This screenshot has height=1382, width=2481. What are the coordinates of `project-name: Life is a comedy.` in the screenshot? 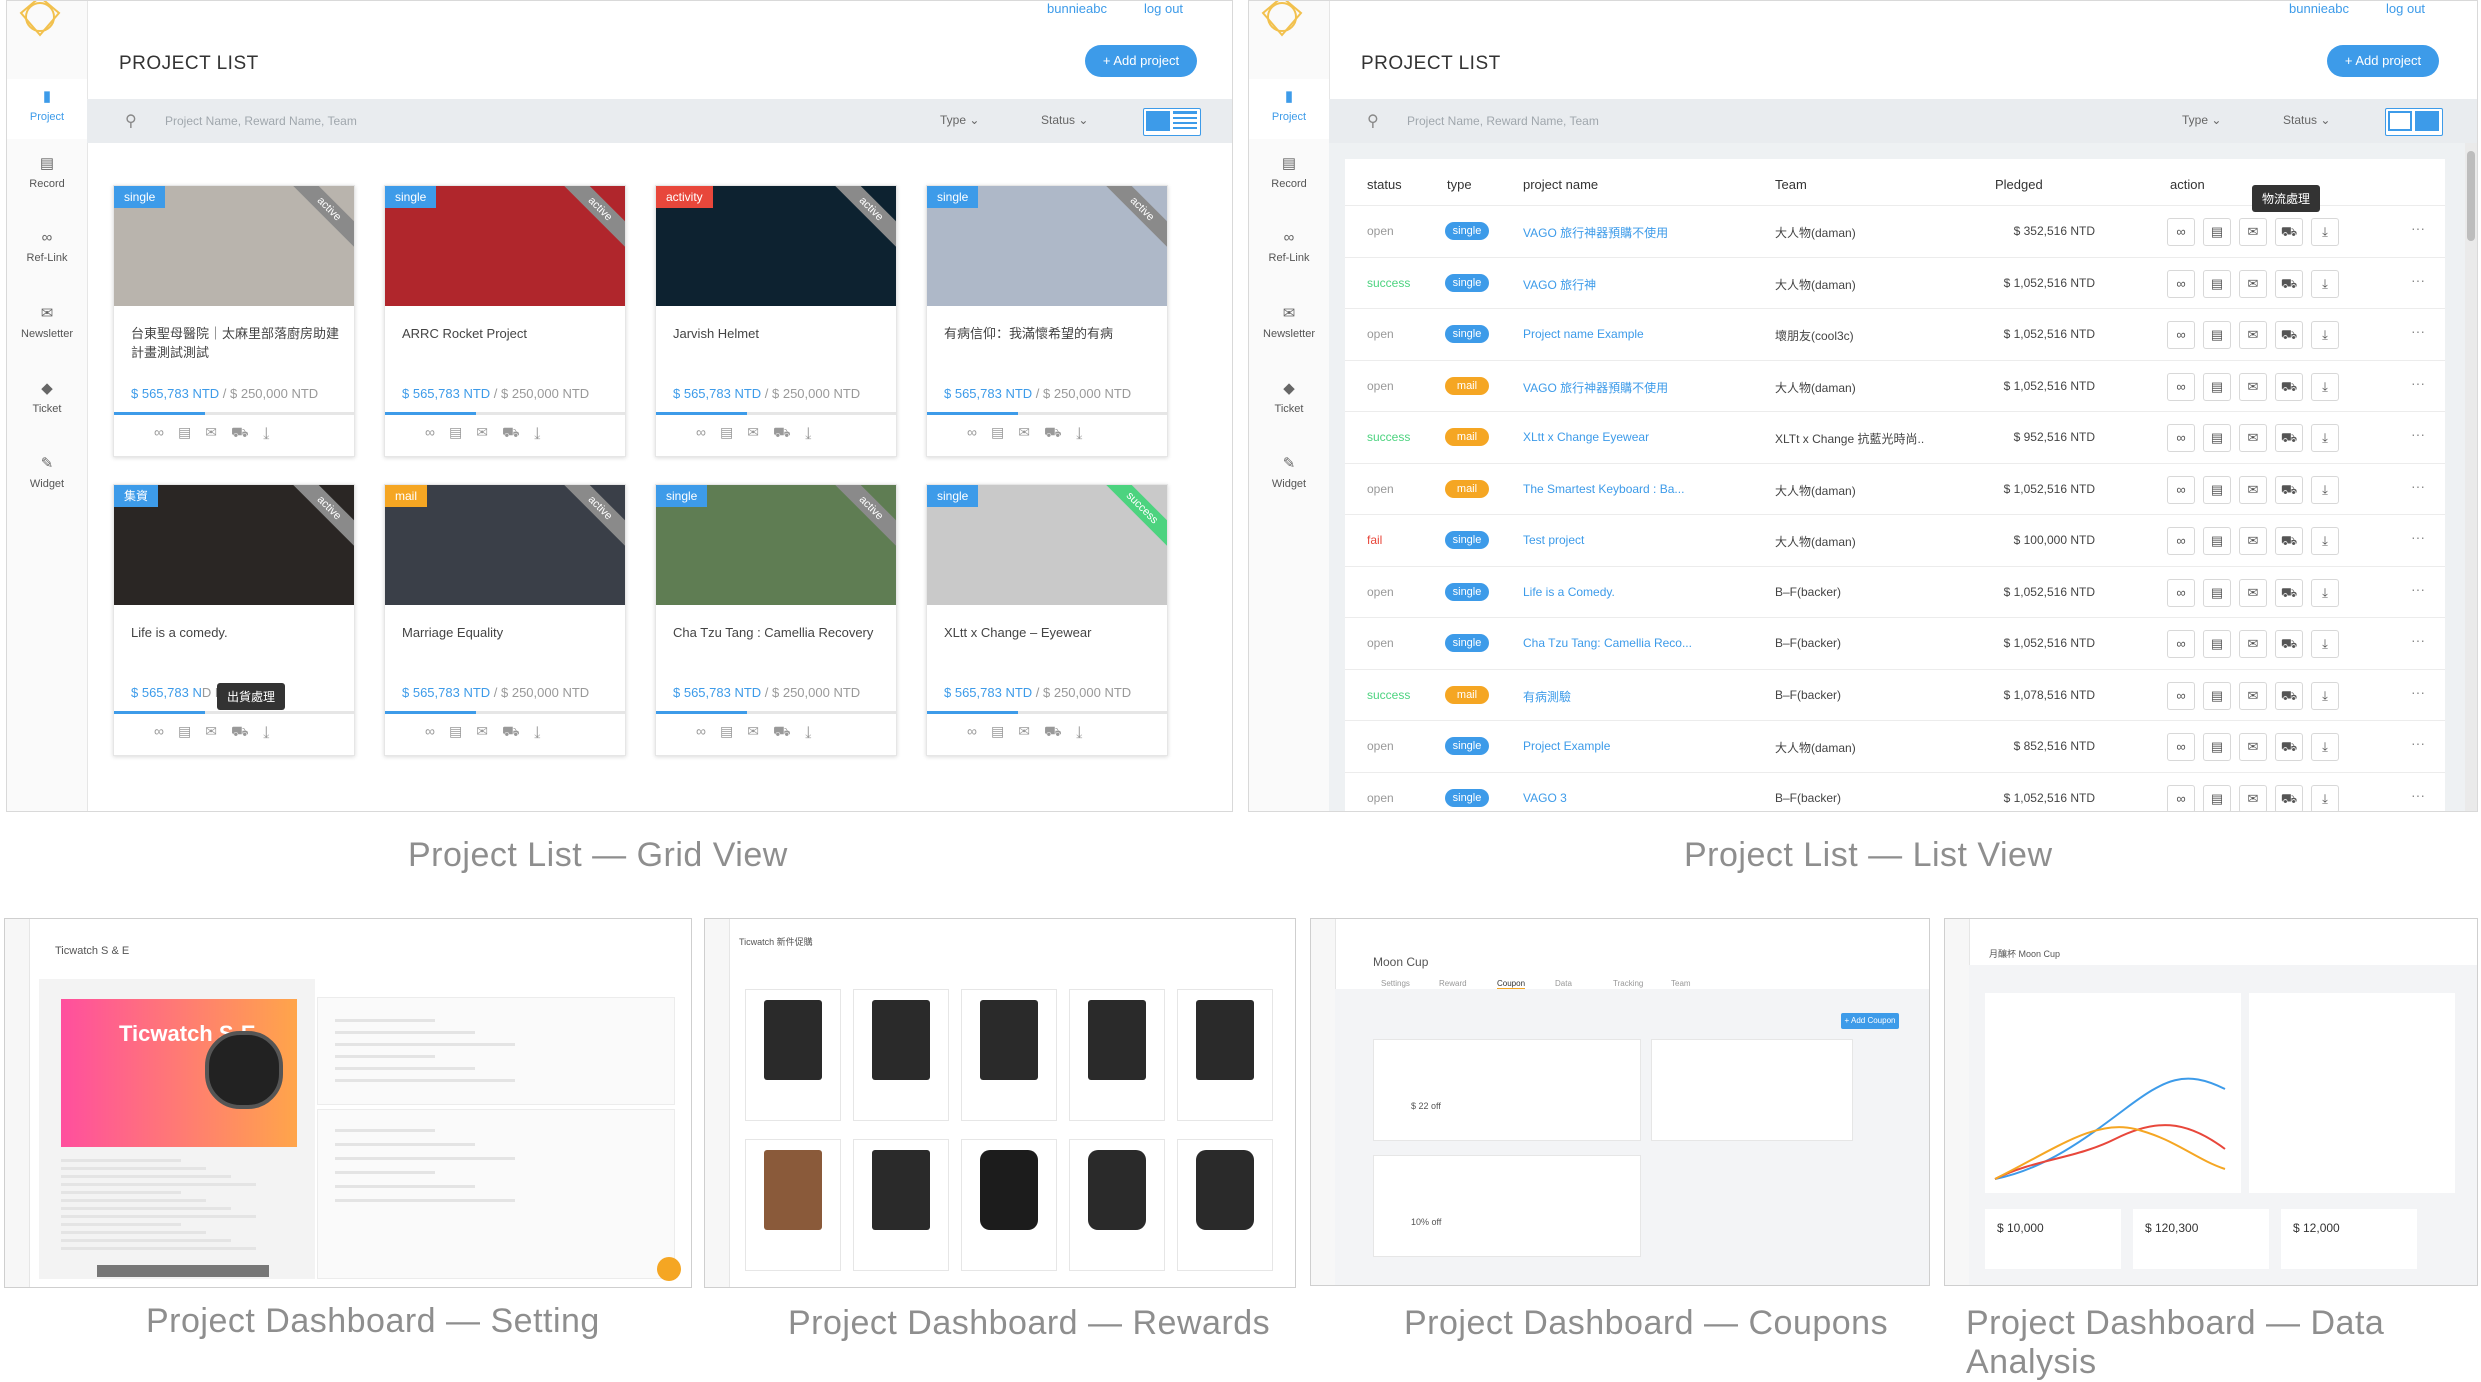 It's located at (236, 632).